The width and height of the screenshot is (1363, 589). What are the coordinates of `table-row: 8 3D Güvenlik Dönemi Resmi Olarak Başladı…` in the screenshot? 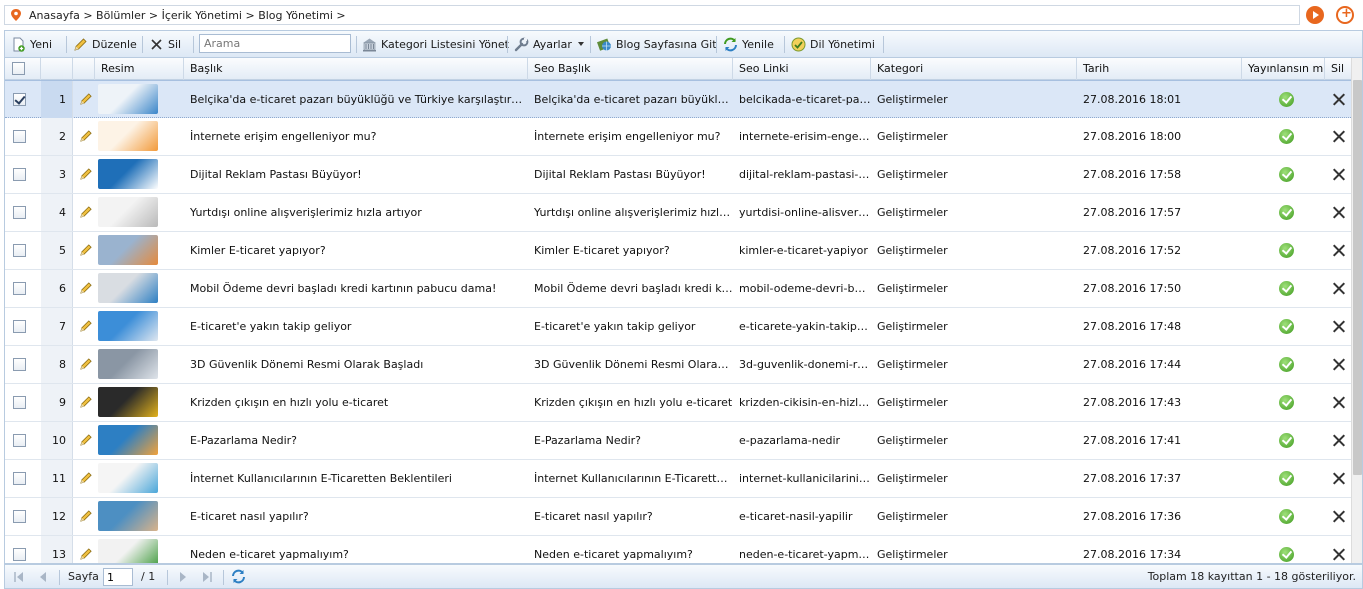 It's located at (678, 365).